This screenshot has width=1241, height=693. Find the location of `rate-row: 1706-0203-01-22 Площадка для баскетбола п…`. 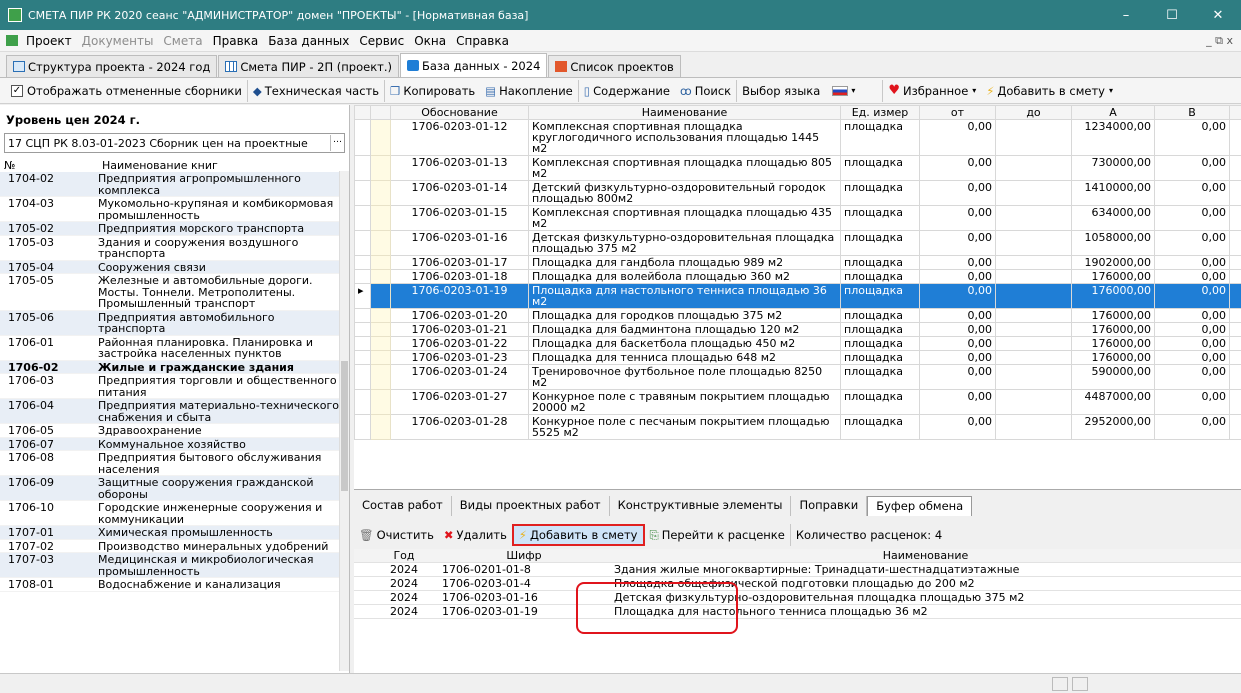

rate-row: 1706-0203-01-22 Площадка для баскетбола п… is located at coordinates (797, 343).